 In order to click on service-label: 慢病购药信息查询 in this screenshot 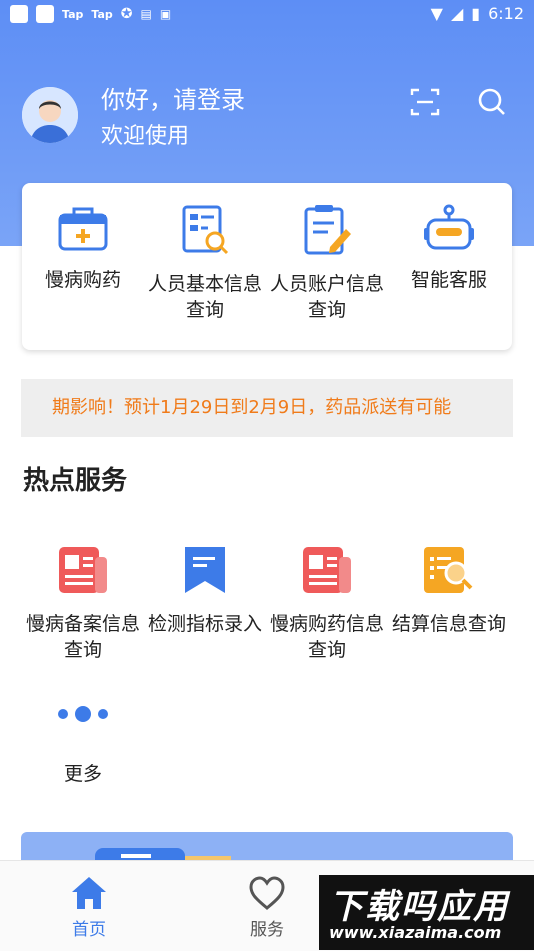, I will do `click(326, 637)`.